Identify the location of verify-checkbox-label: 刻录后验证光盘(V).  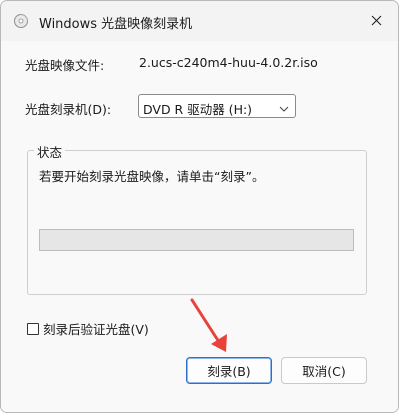
(96, 329).